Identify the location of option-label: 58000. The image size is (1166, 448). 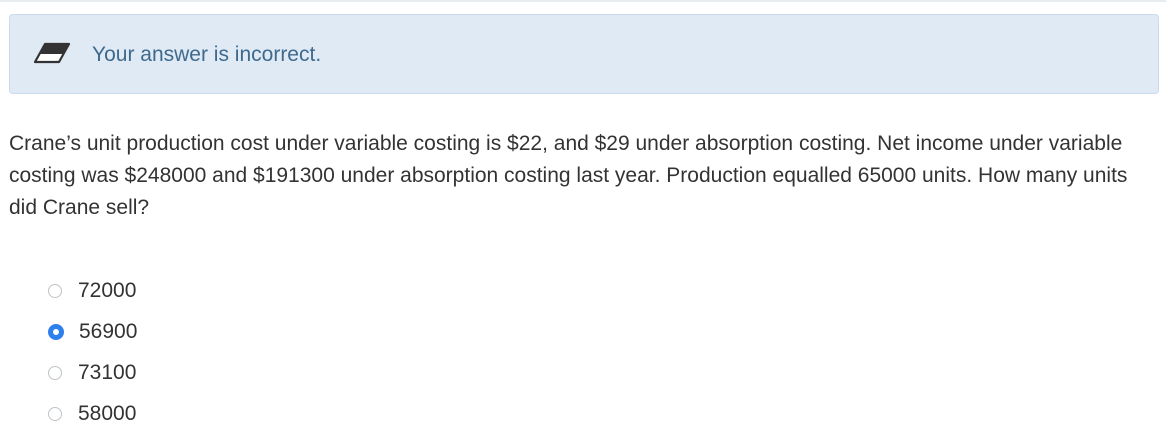
(107, 413).